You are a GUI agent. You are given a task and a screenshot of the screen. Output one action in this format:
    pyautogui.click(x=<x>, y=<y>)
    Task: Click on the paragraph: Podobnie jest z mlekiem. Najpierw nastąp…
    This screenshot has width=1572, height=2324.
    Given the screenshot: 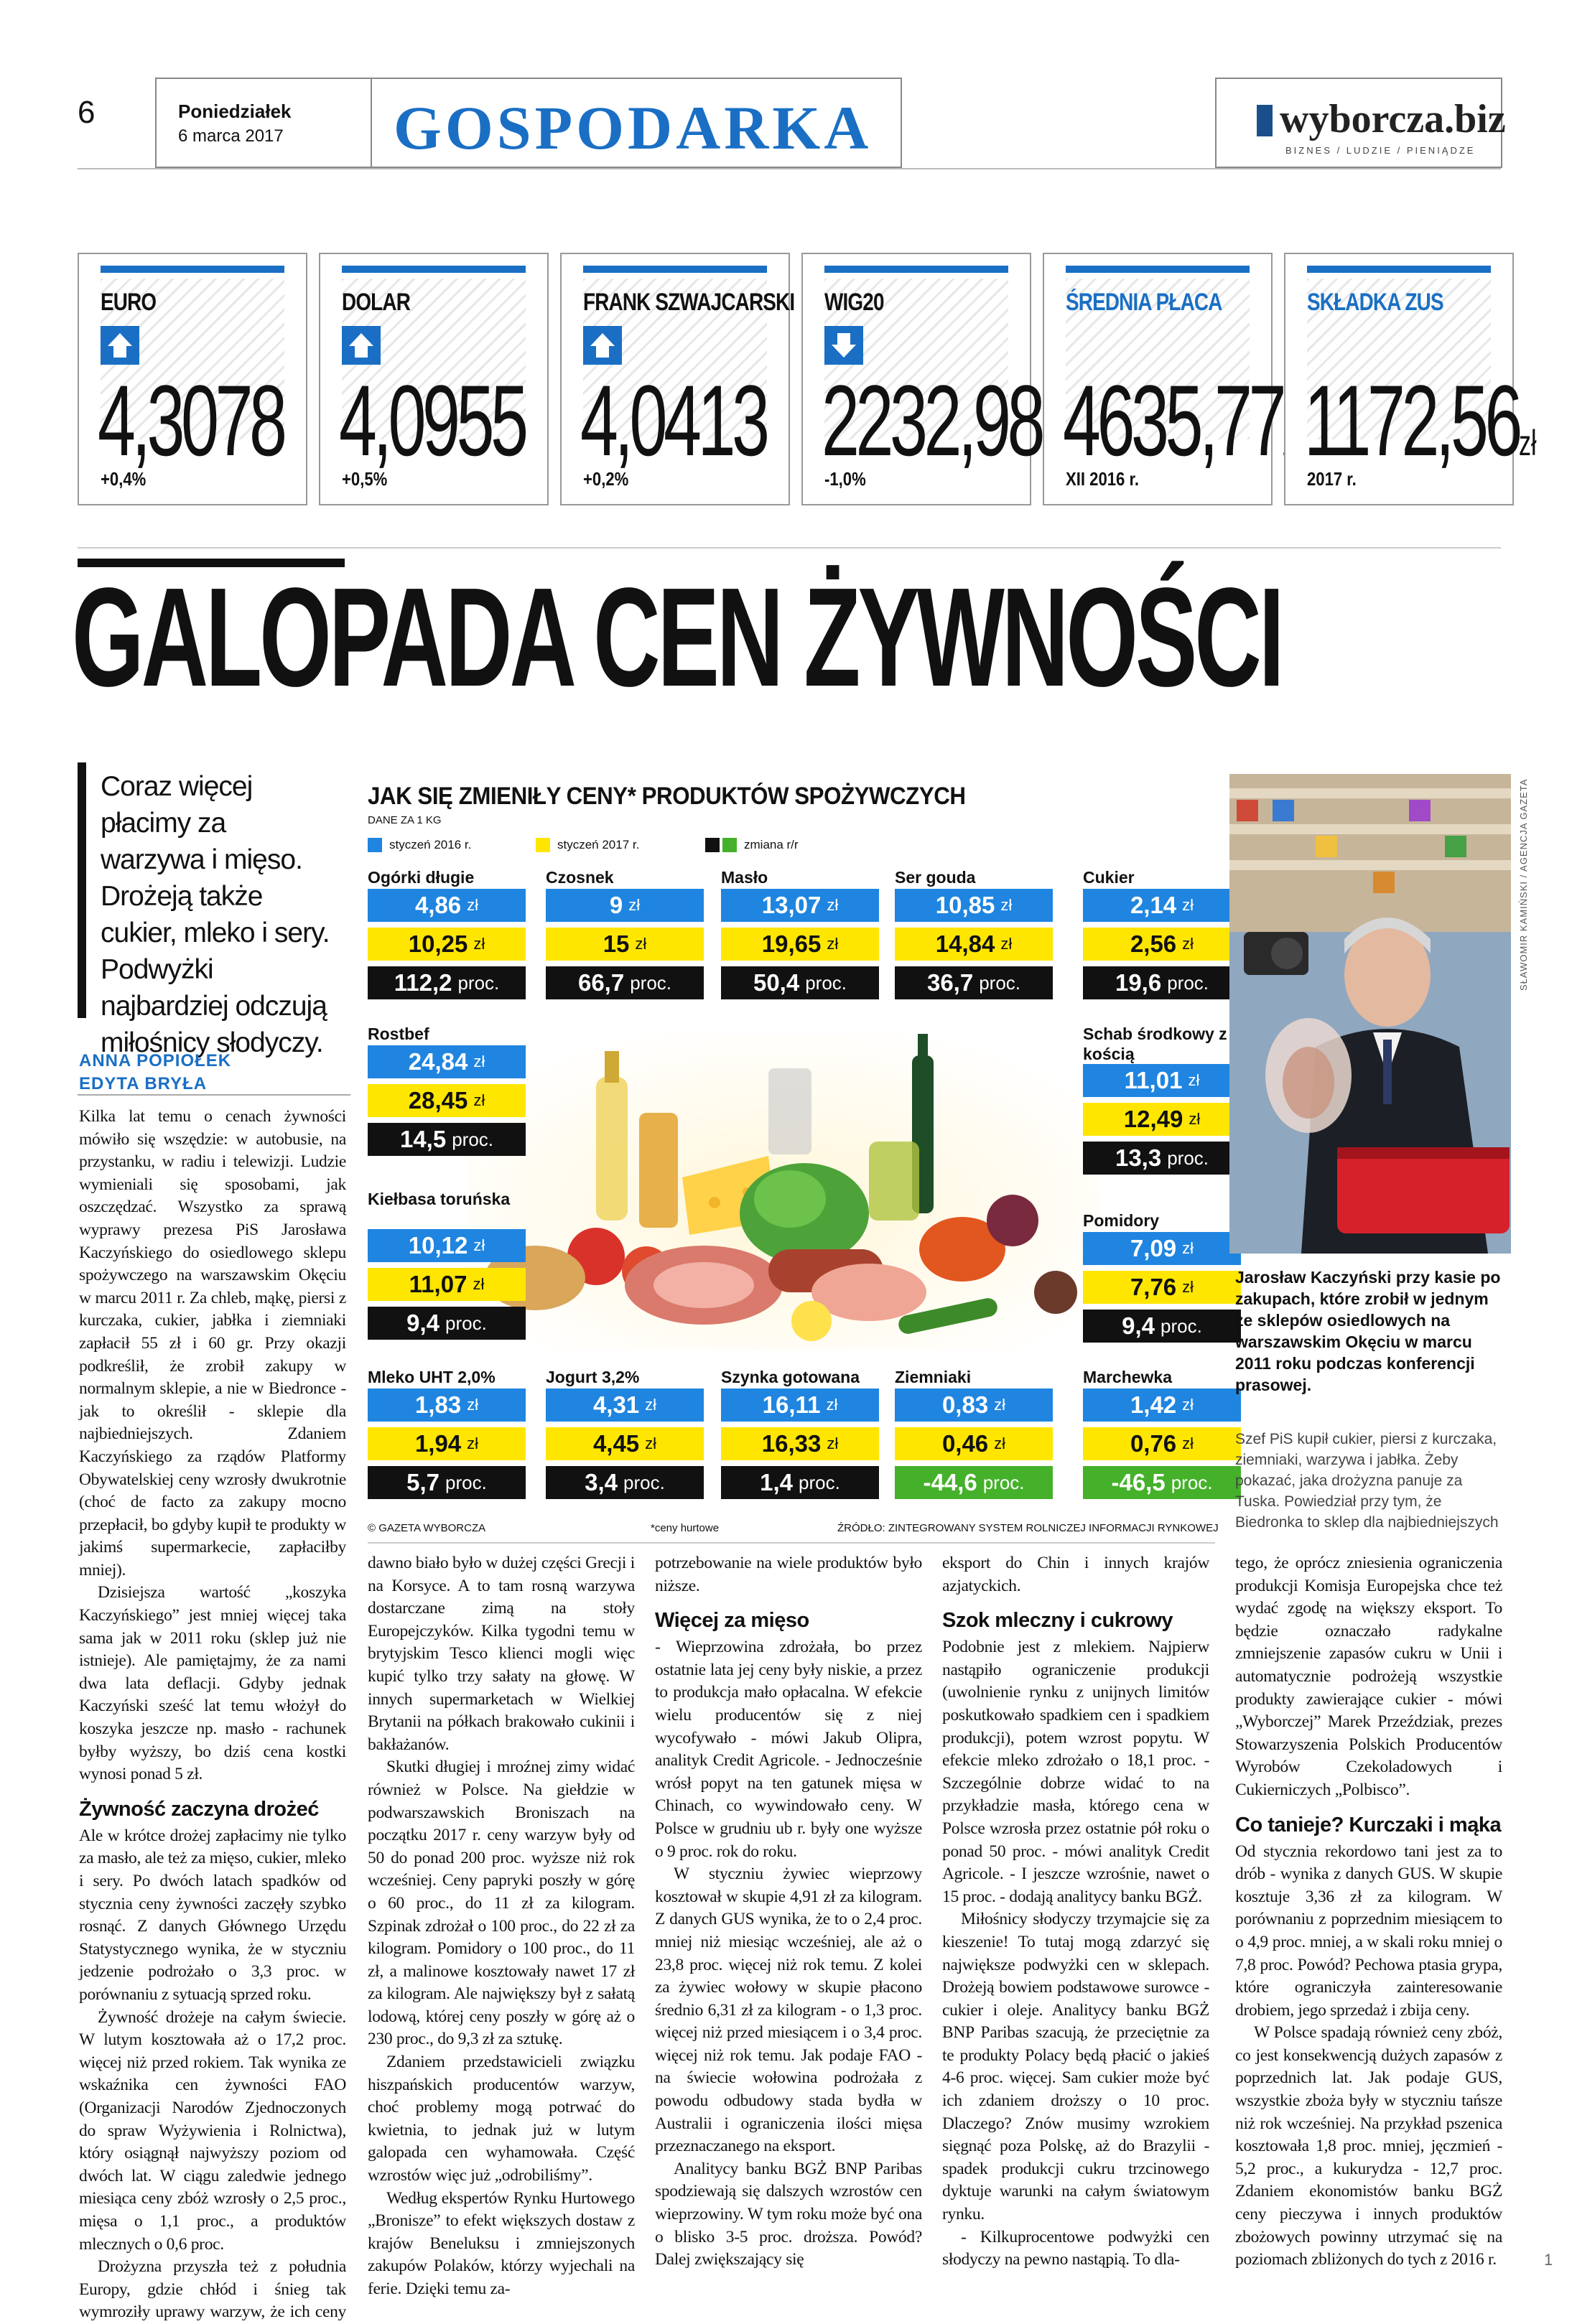 What is the action you would take?
    pyautogui.click(x=1075, y=1772)
    